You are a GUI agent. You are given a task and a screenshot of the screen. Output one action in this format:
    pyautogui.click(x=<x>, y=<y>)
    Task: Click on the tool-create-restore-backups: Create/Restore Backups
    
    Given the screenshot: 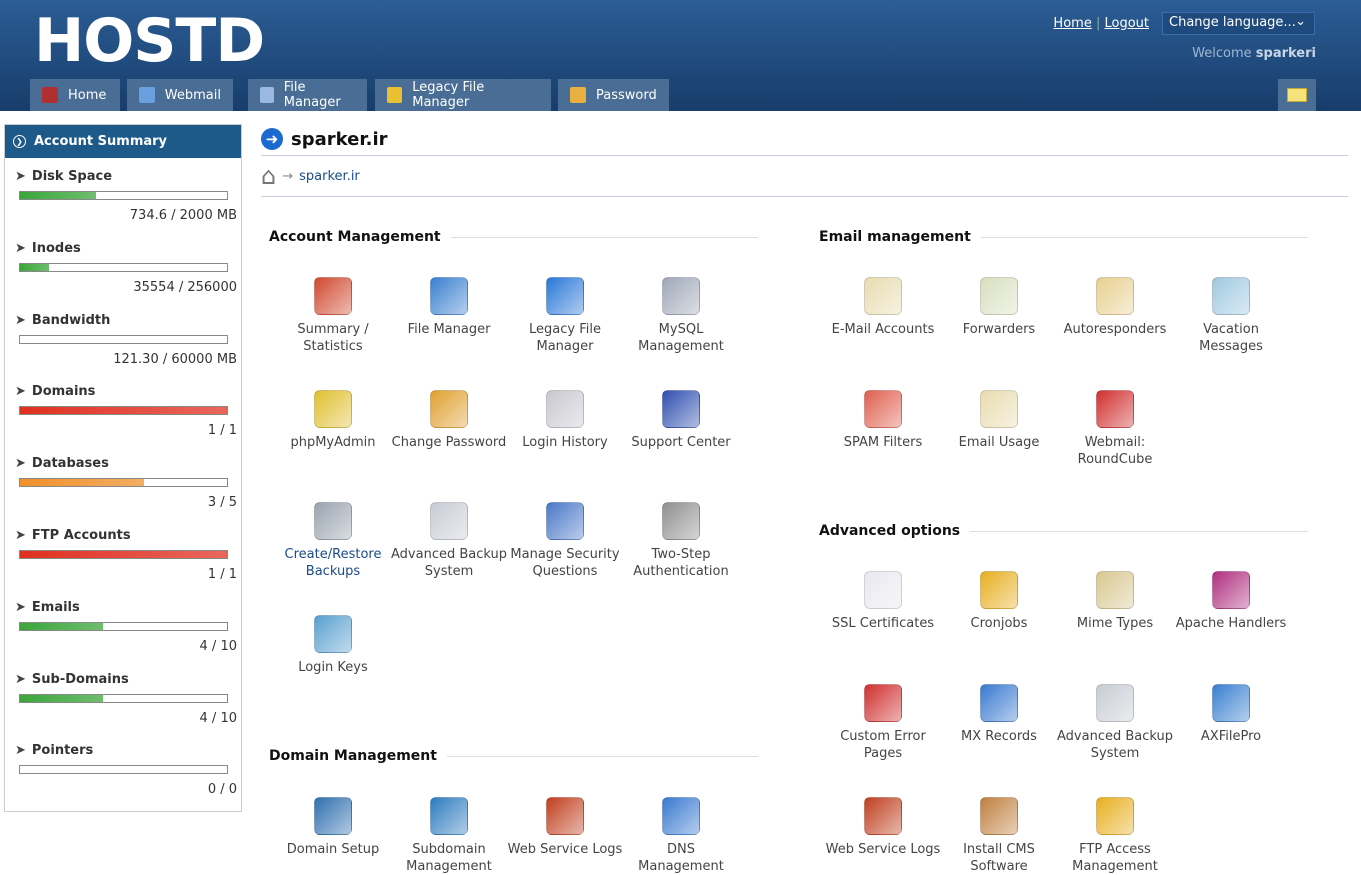 What is the action you would take?
    pyautogui.click(x=333, y=541)
    